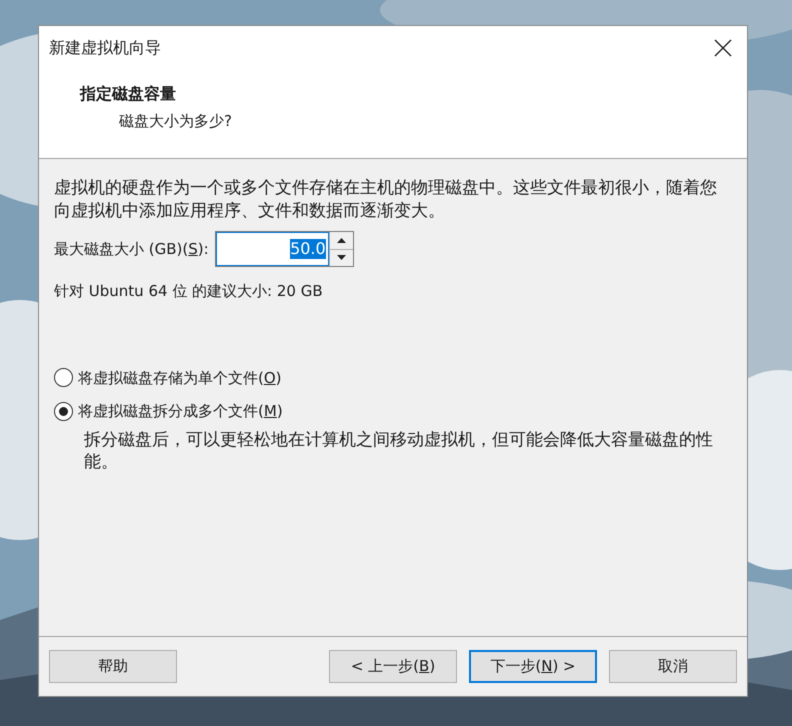 This screenshot has height=726, width=792. What do you see at coordinates (308, 249) in the screenshot?
I see `disk-size-value: 50.0` at bounding box center [308, 249].